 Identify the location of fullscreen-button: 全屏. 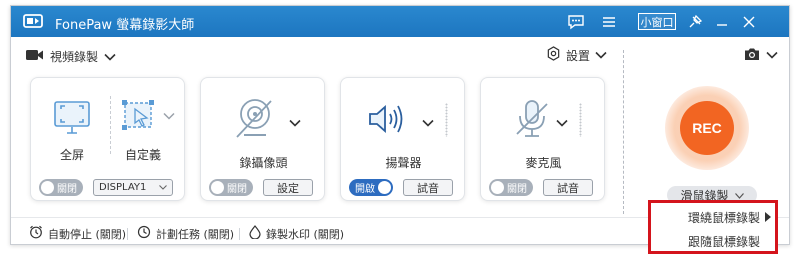
(72, 126).